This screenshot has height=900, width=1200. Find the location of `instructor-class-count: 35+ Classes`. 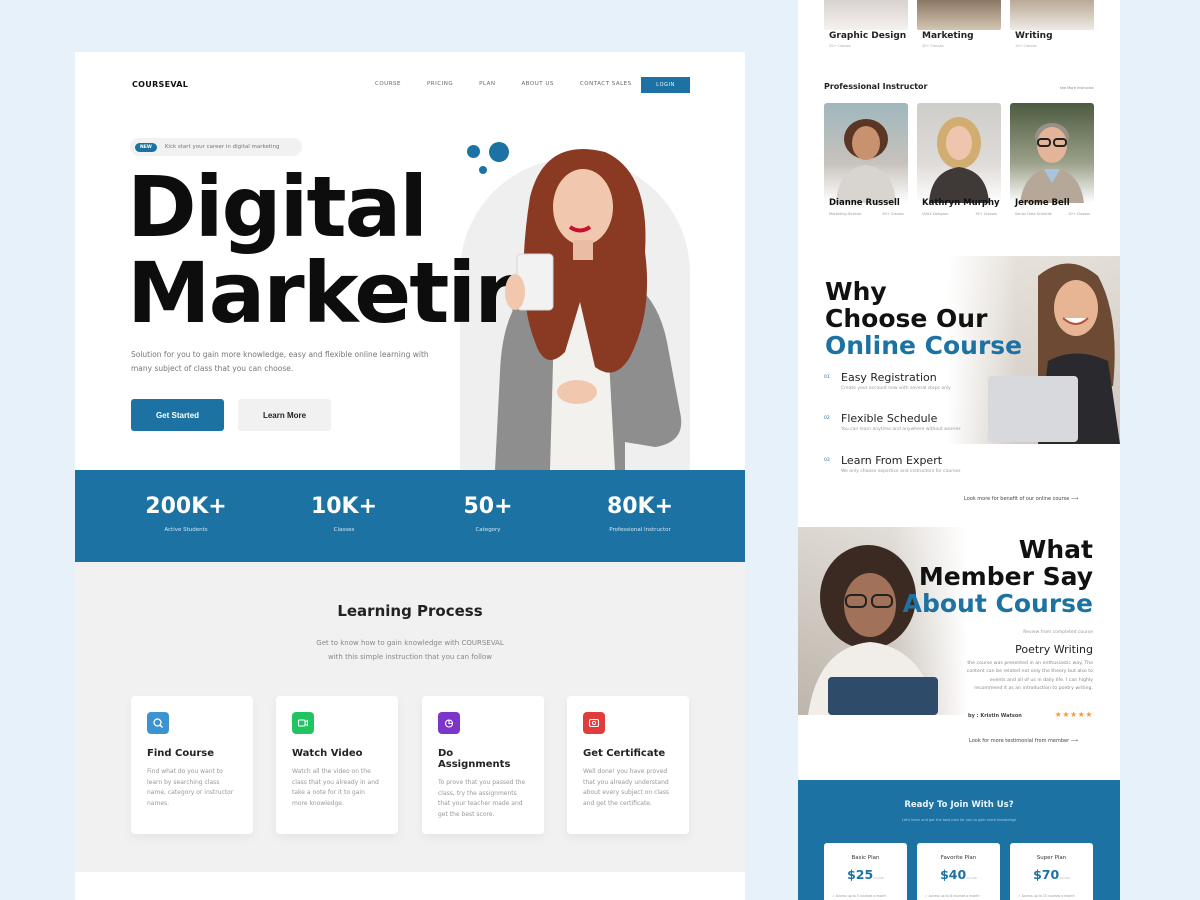

instructor-class-count: 35+ Classes is located at coordinates (986, 214).